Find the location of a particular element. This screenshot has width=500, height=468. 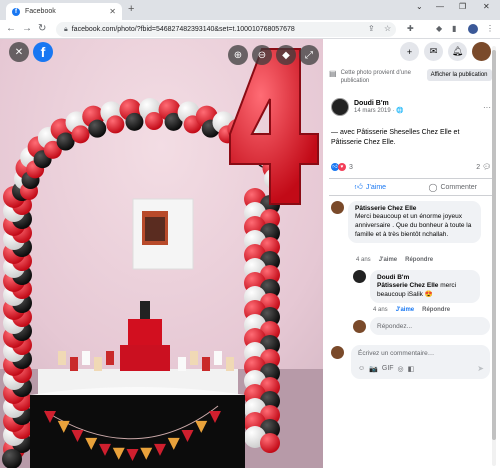

love-reaction-icon: ♥ is located at coordinates (342, 167).